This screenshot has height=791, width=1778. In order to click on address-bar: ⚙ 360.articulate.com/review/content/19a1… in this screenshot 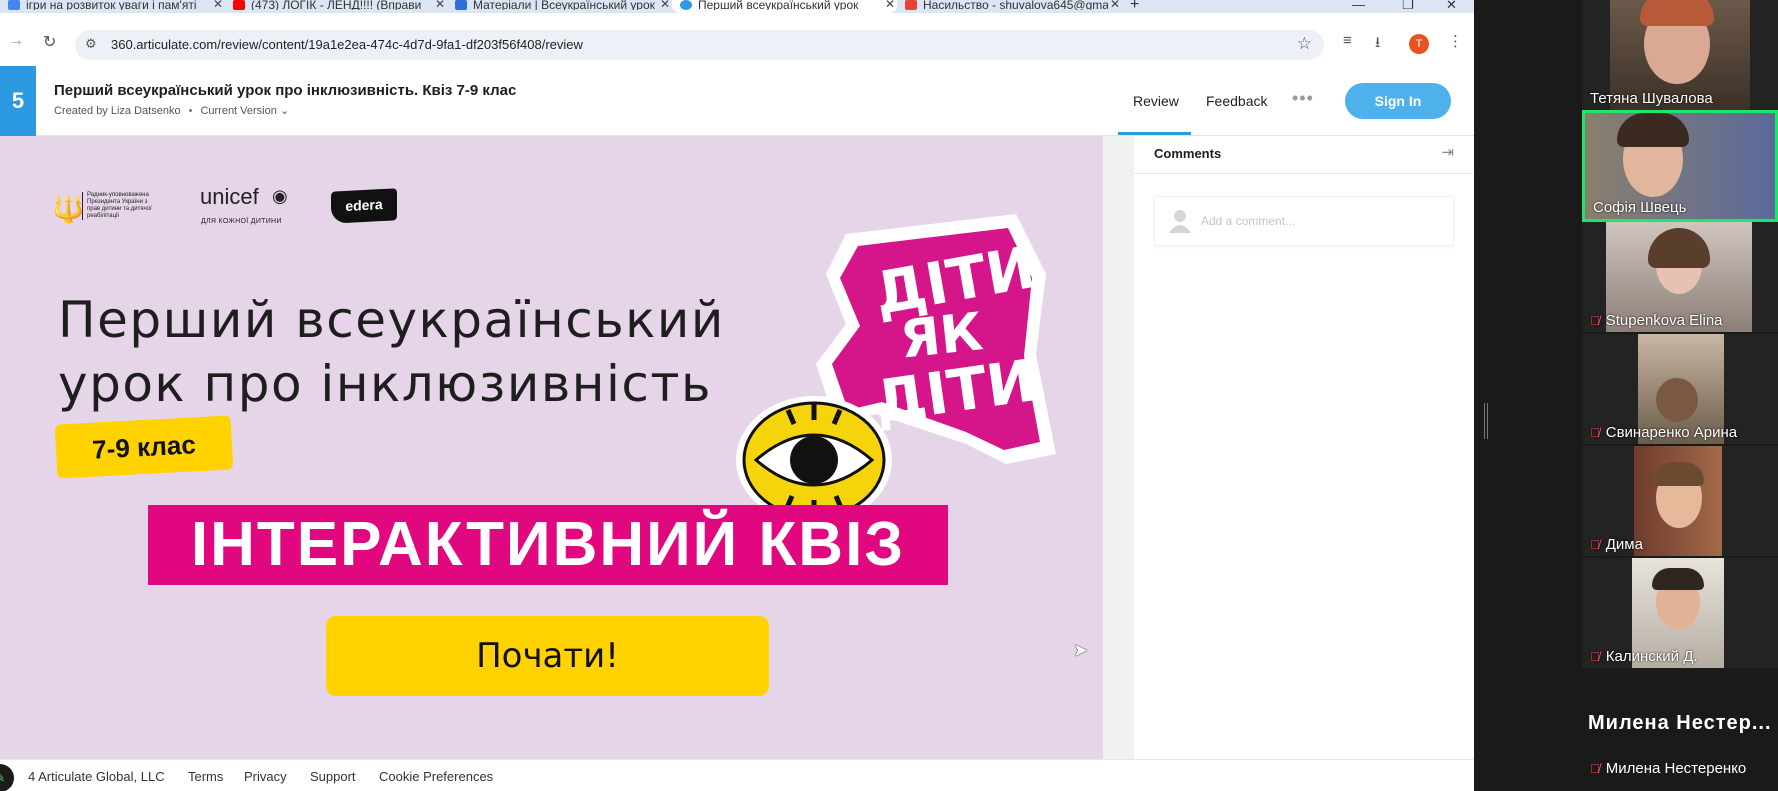, I will do `click(699, 45)`.